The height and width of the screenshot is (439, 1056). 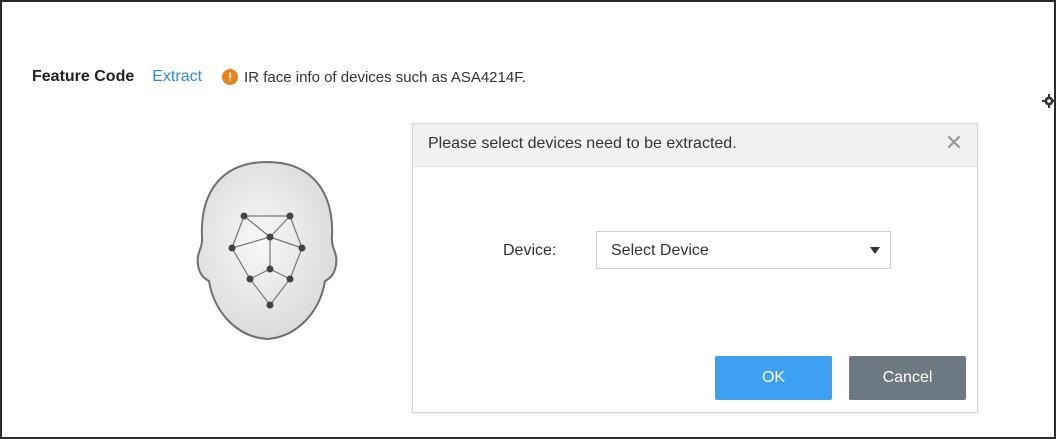 I want to click on close-icon: ✕, so click(x=954, y=143).